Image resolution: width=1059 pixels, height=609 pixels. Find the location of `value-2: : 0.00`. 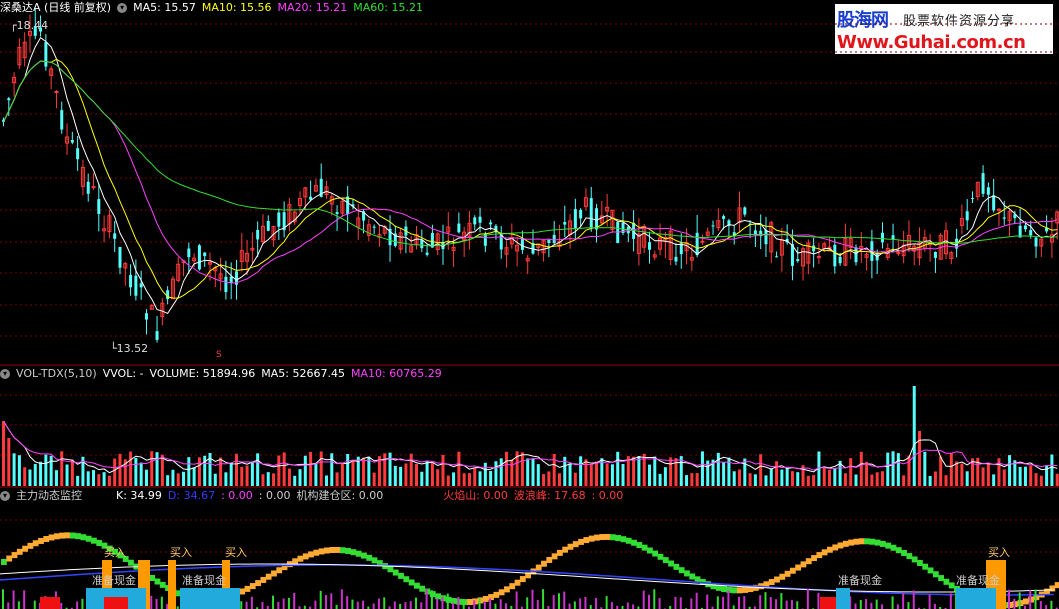

value-2: : 0.00 is located at coordinates (274, 495).